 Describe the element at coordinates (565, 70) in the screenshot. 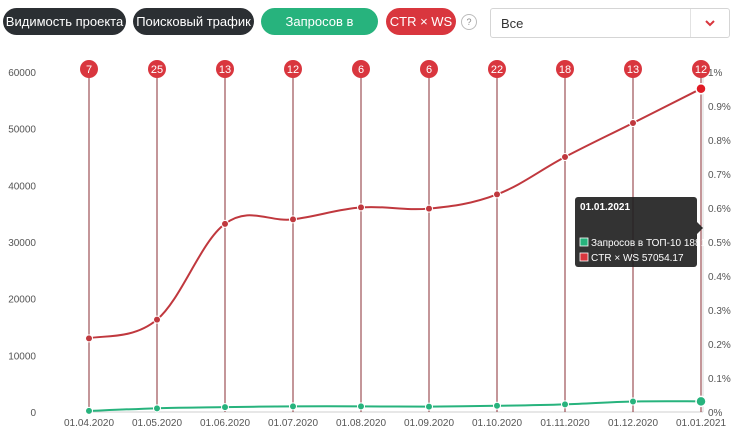

I see `event-badge-count: 18` at that location.